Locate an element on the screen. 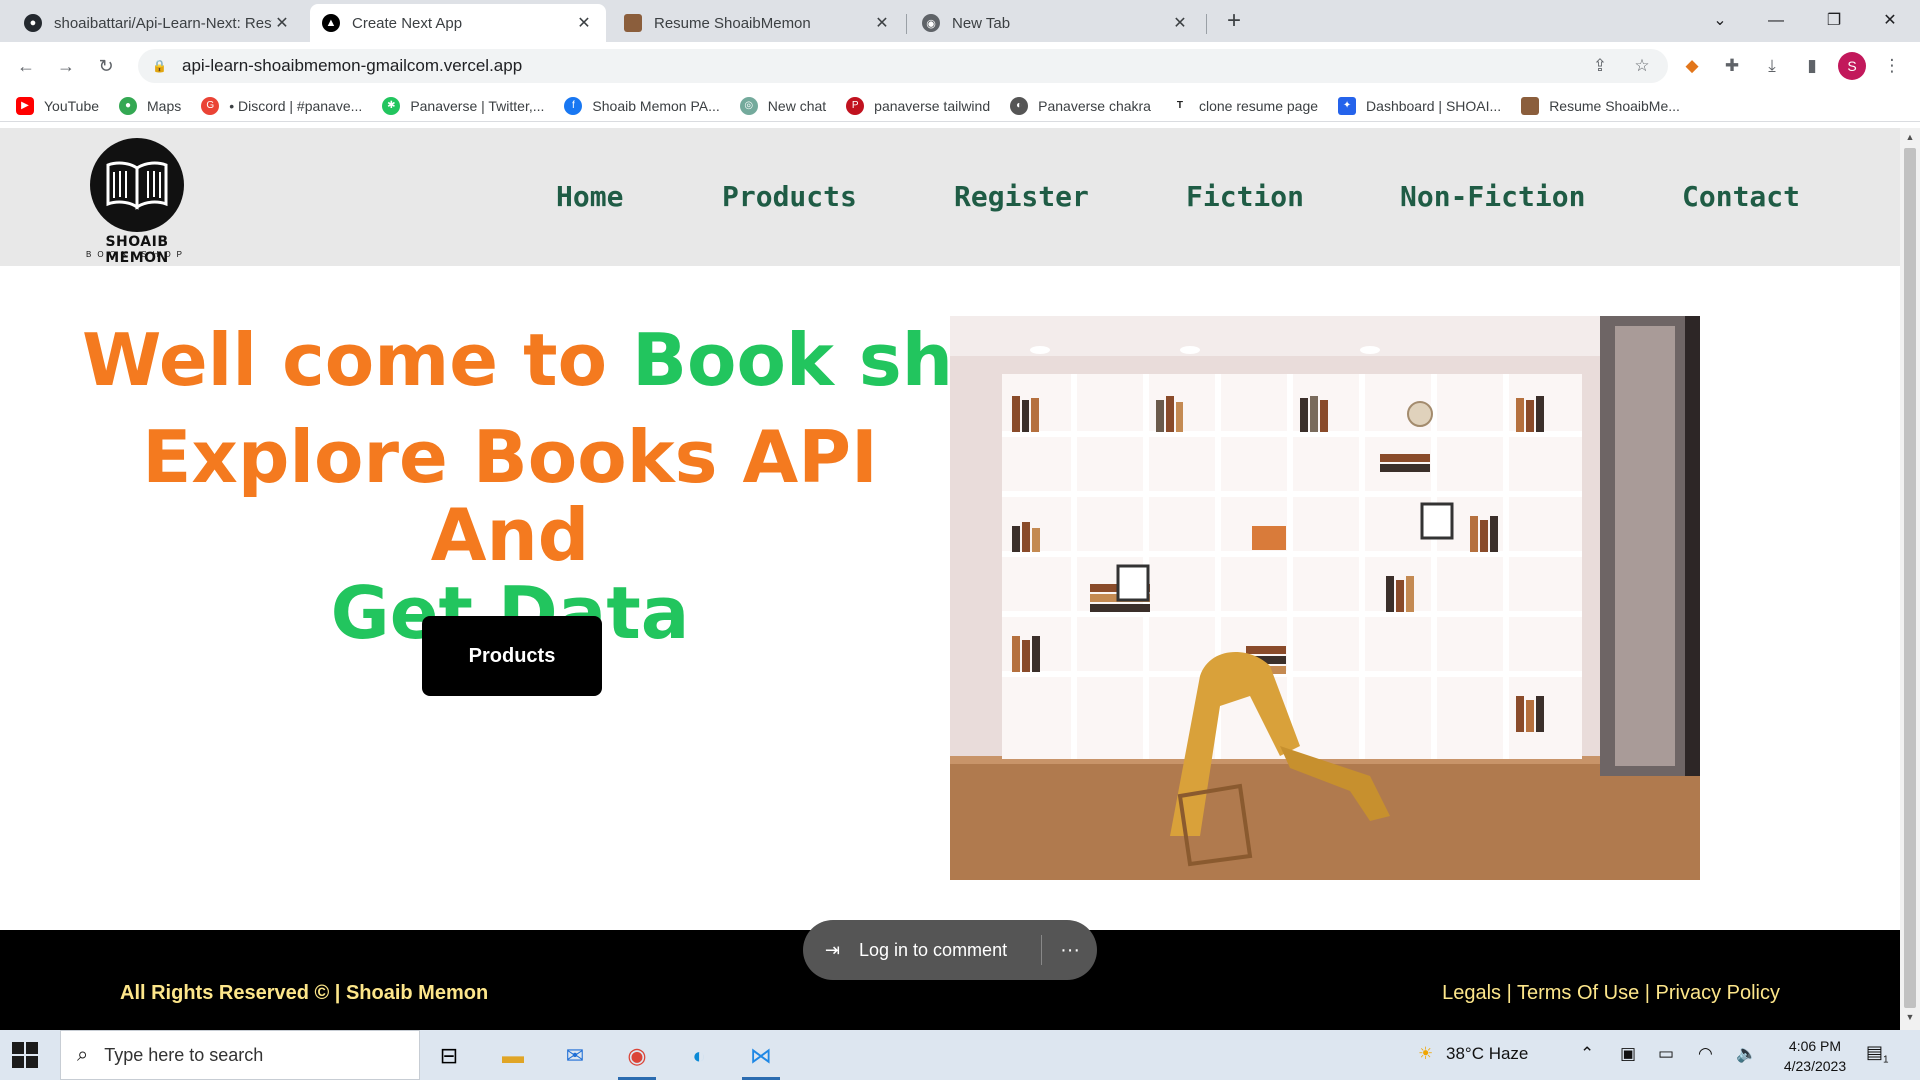 The height and width of the screenshot is (1080, 1920). page-scrollbar: ▲ ▼ is located at coordinates (1910, 579).